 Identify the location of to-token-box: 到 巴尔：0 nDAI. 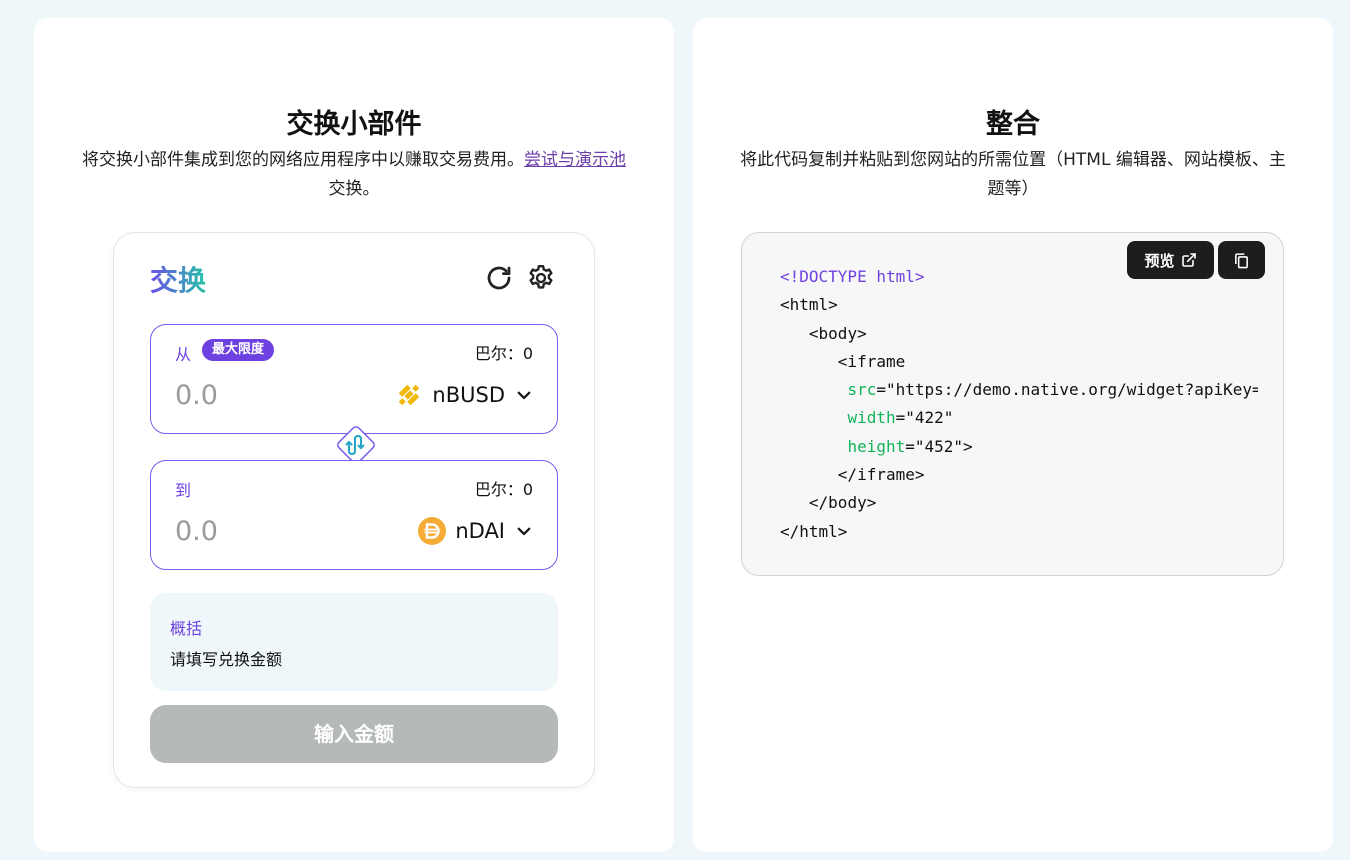
(354, 515).